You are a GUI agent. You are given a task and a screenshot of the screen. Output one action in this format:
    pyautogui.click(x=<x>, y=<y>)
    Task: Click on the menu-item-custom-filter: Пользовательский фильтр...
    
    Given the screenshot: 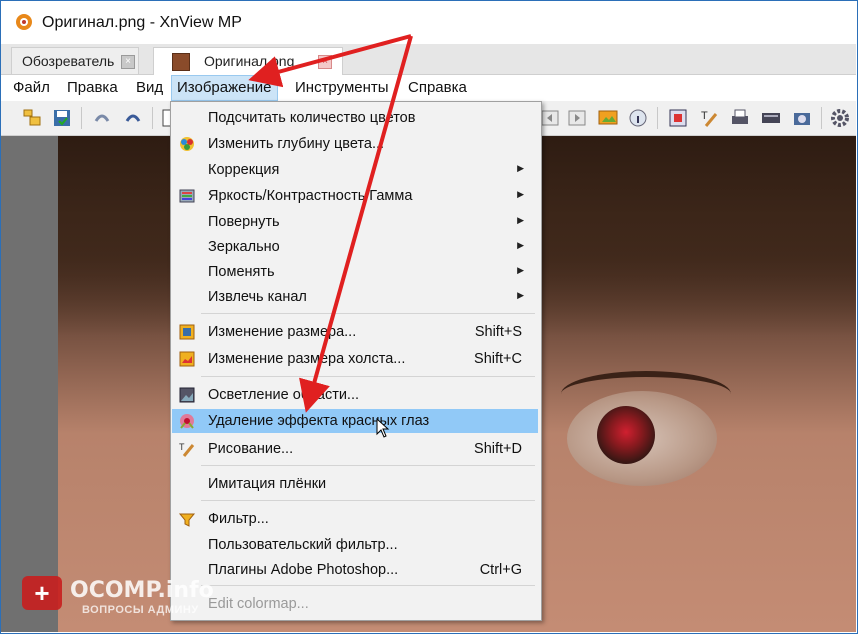 What is the action you would take?
    pyautogui.click(x=355, y=545)
    